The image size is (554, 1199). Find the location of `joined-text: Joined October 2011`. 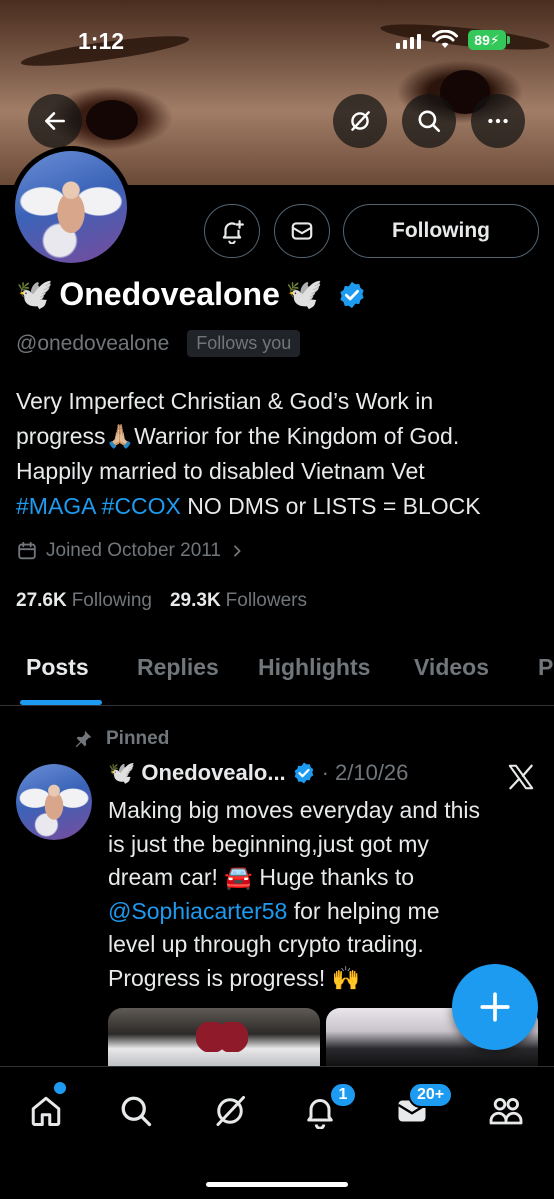

joined-text: Joined October 2011 is located at coordinates (133, 550).